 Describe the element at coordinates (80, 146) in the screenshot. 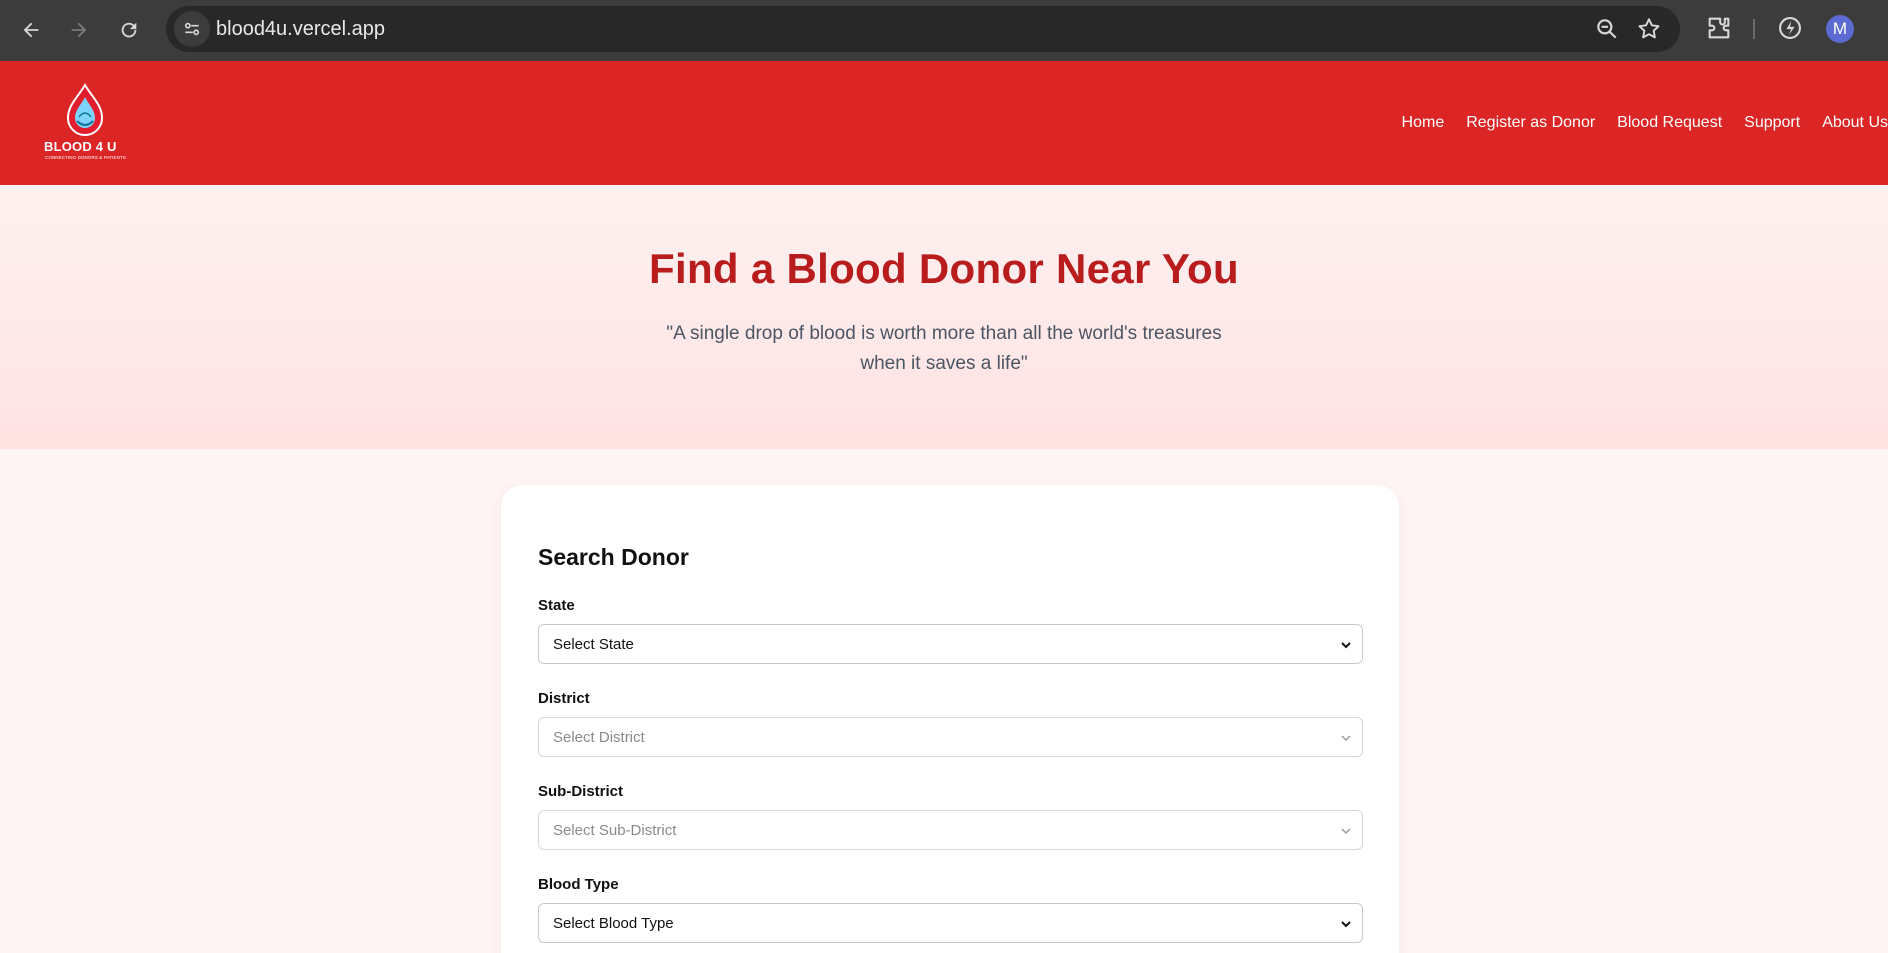

I see `brand-name: BLOOD 4 U` at that location.